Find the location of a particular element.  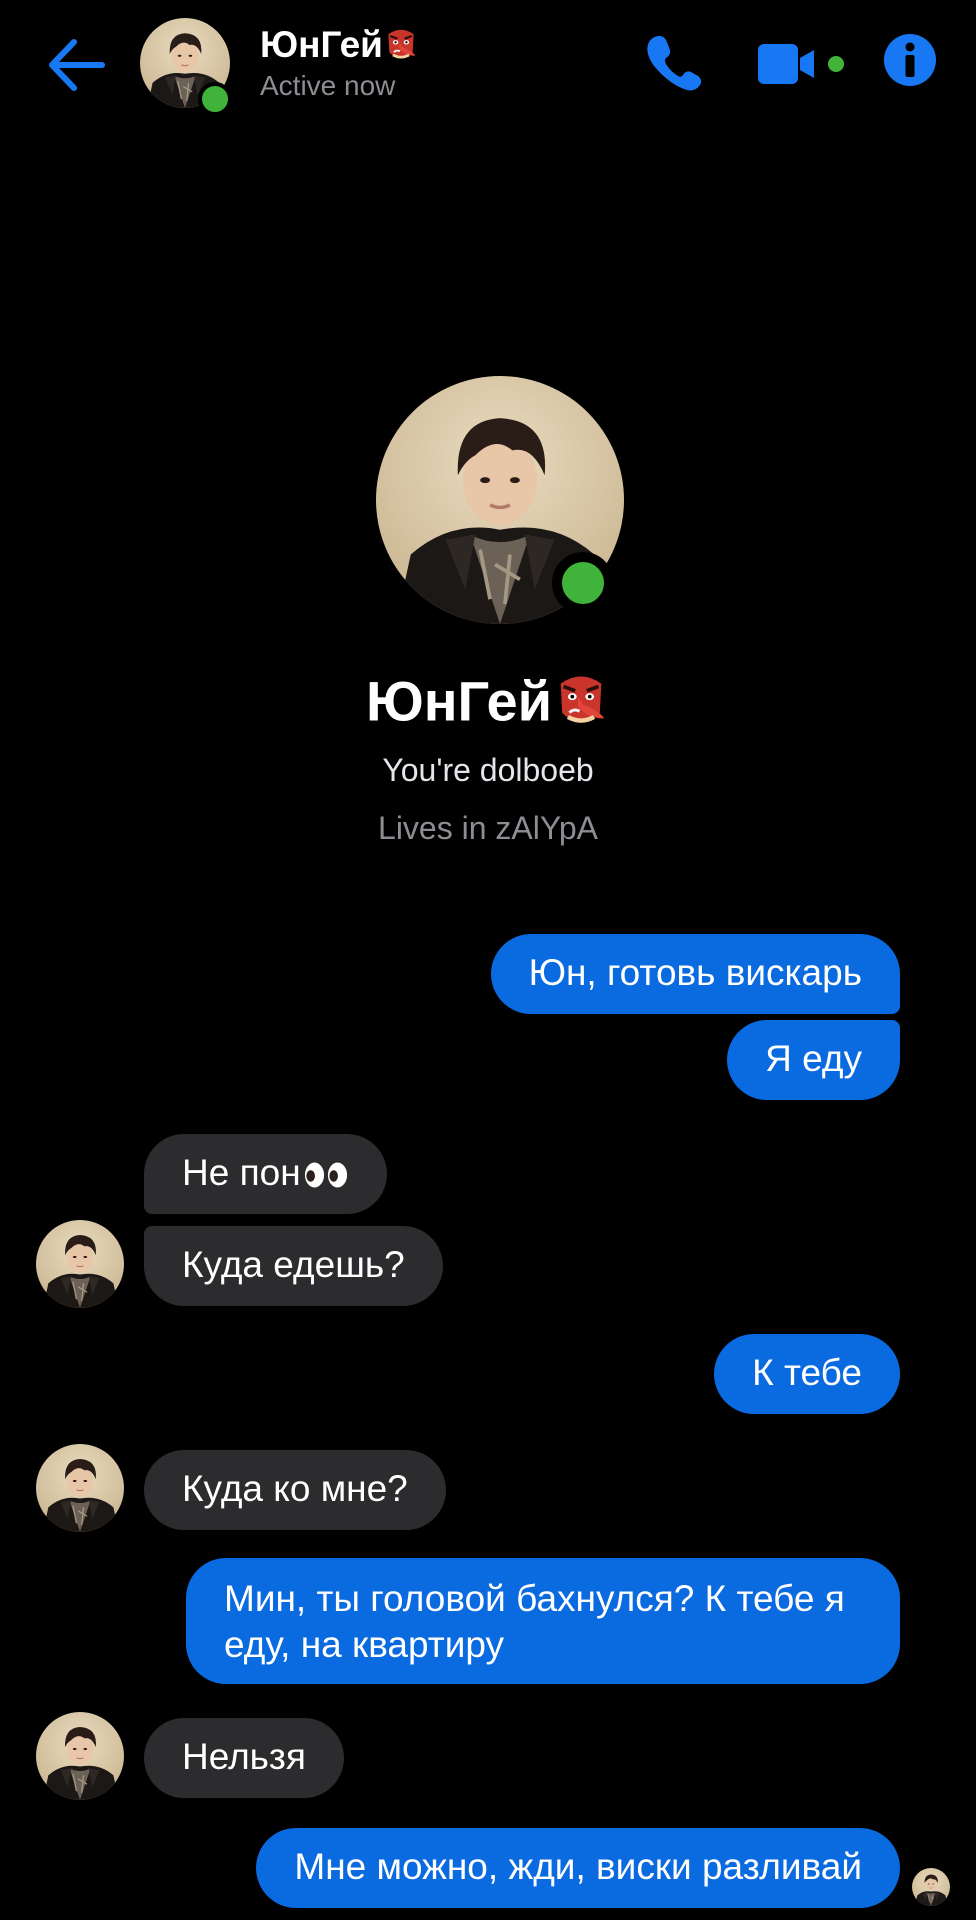

arrow-left-icon is located at coordinates (77, 65).